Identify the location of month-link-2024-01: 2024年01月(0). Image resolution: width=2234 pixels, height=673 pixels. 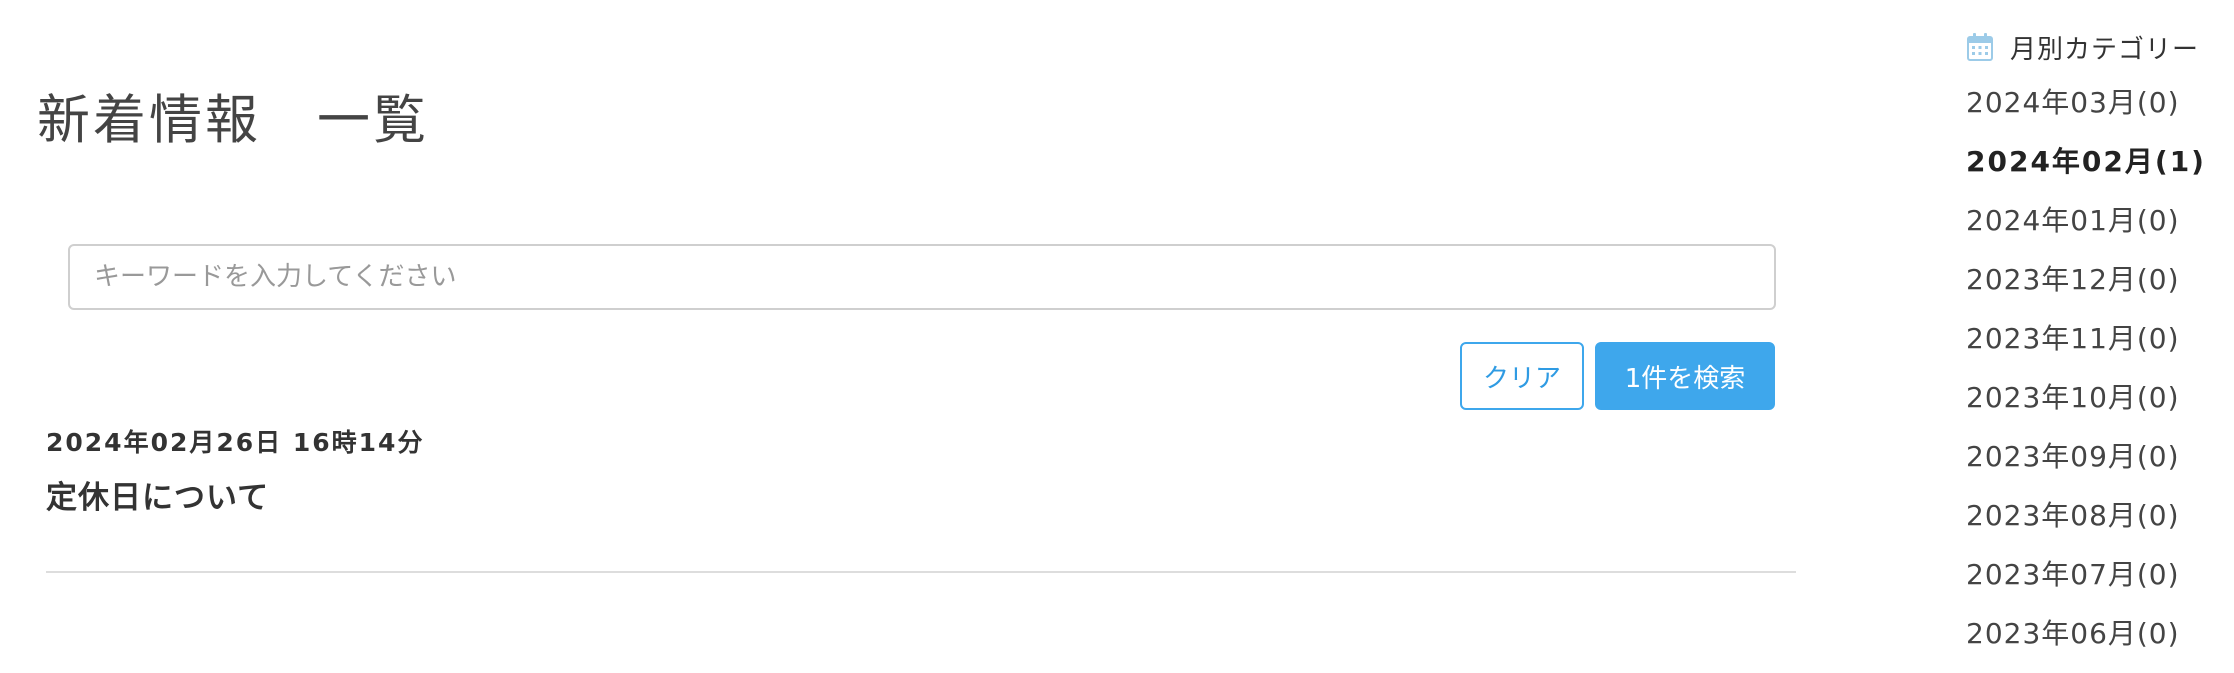
(2086, 230).